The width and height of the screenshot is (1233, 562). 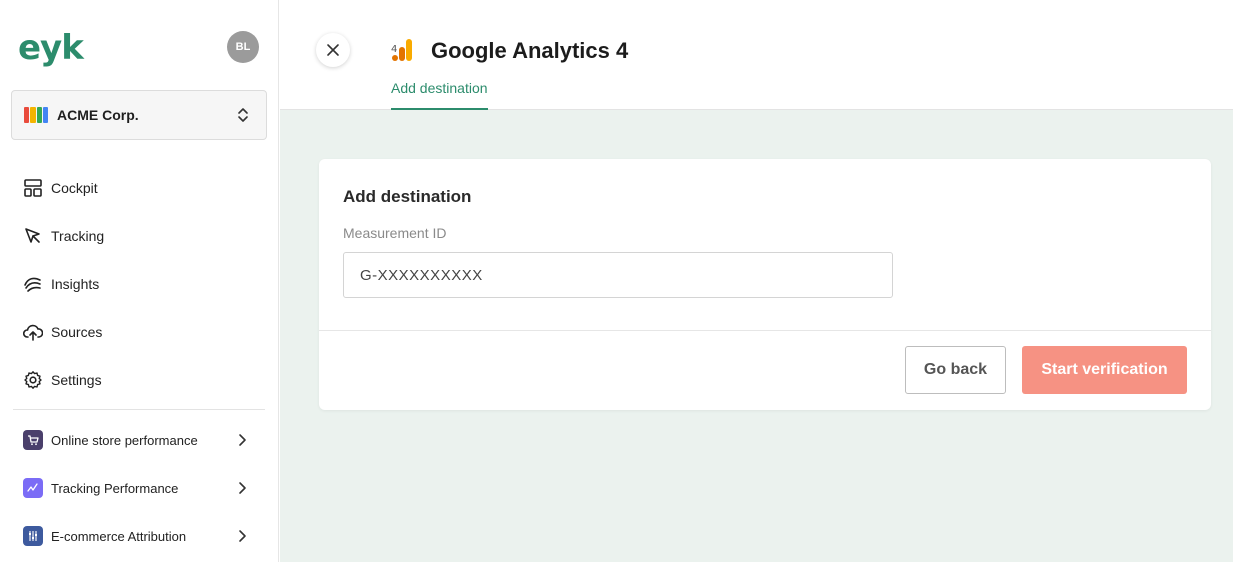 I want to click on report-label: E-commerce Attribution, so click(x=119, y=536).